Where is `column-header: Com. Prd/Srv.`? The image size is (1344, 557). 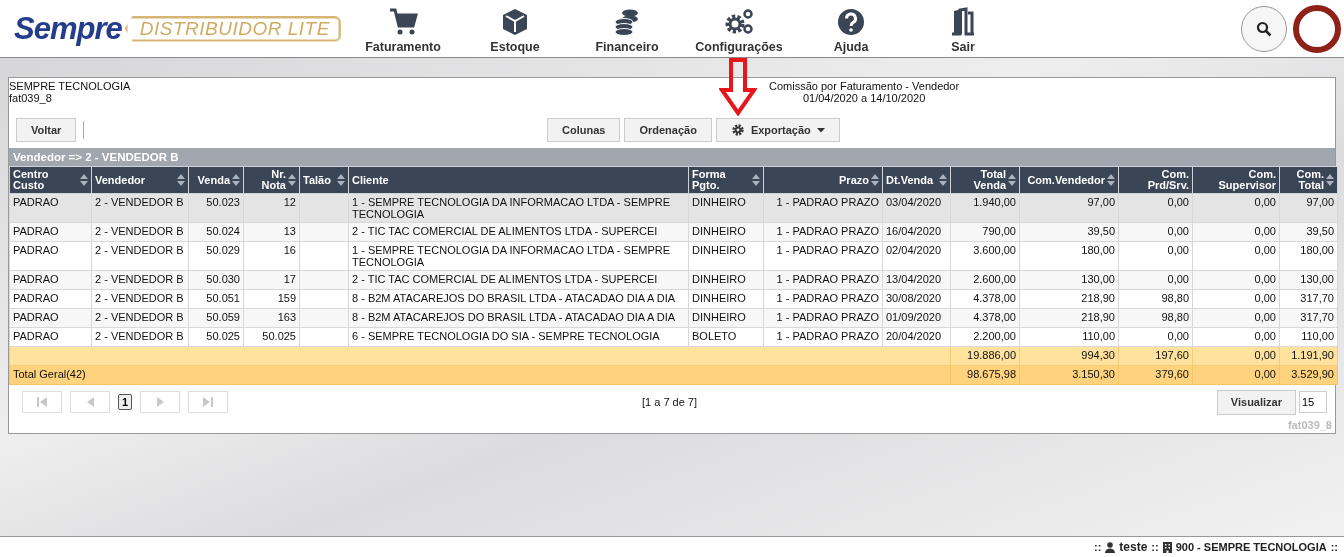 column-header: Com. Prd/Srv. is located at coordinates (1155, 180).